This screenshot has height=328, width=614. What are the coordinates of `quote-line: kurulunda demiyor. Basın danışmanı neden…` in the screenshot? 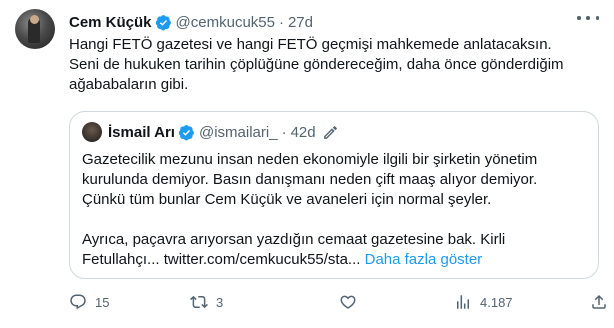 It's located at (310, 179).